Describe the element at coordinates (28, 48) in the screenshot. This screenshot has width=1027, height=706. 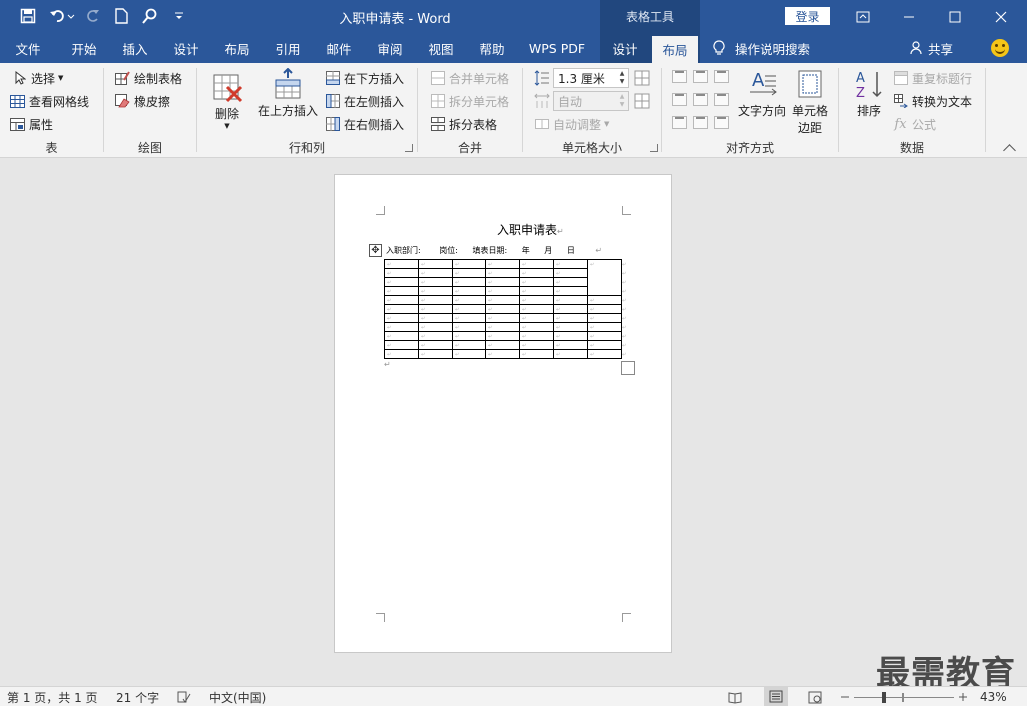
I see `tab-file: 文件` at that location.